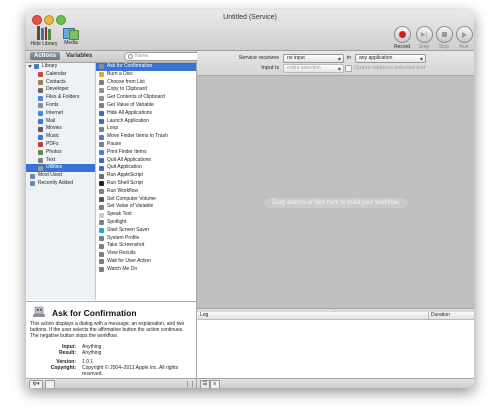 The image size is (500, 420). What do you see at coordinates (123, 190) in the screenshot?
I see `action-label: Run Workflow` at bounding box center [123, 190].